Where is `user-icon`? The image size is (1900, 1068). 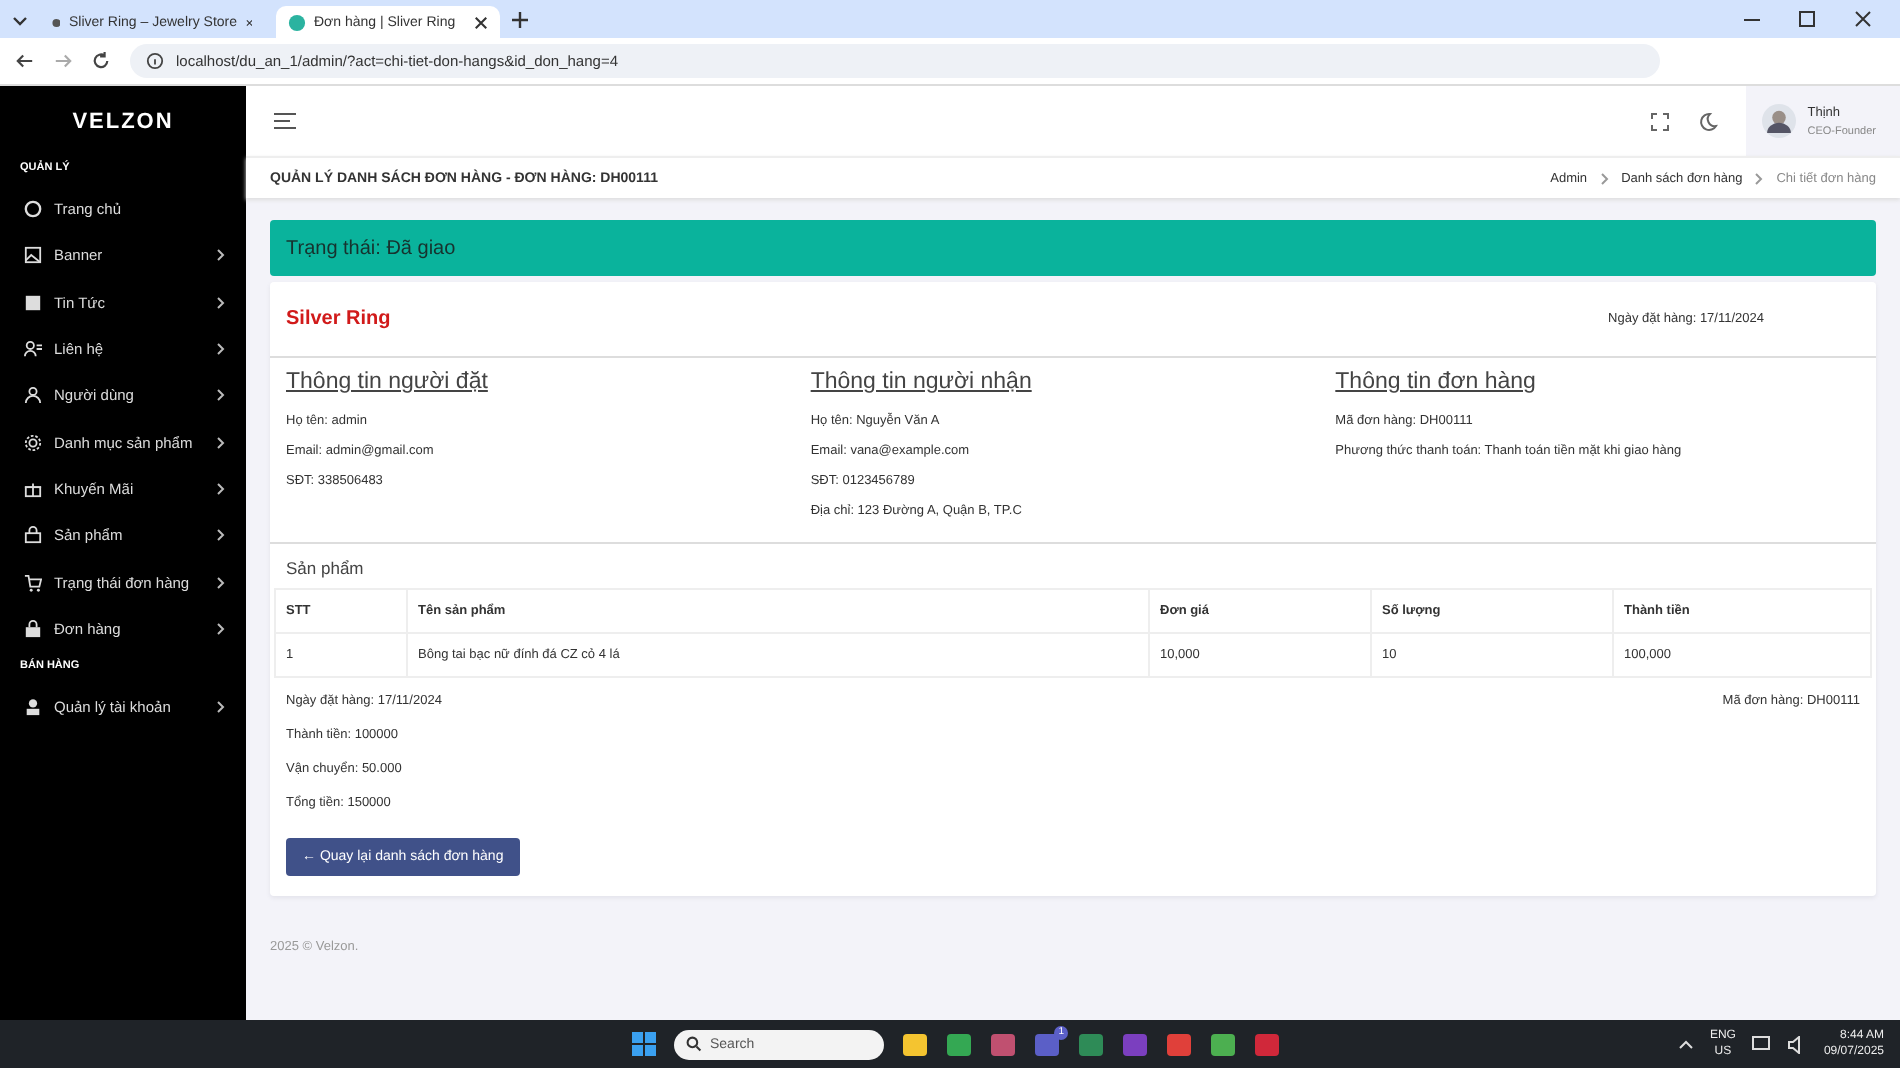 user-icon is located at coordinates (33, 395).